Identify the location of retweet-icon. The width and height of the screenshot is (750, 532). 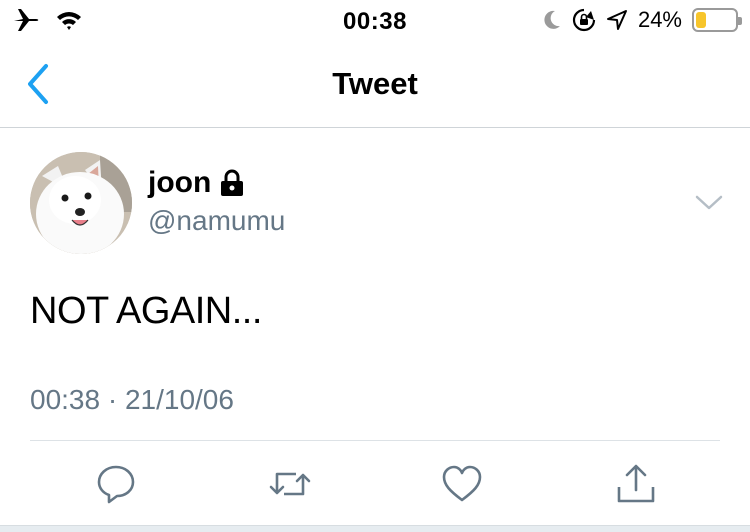
(290, 484).